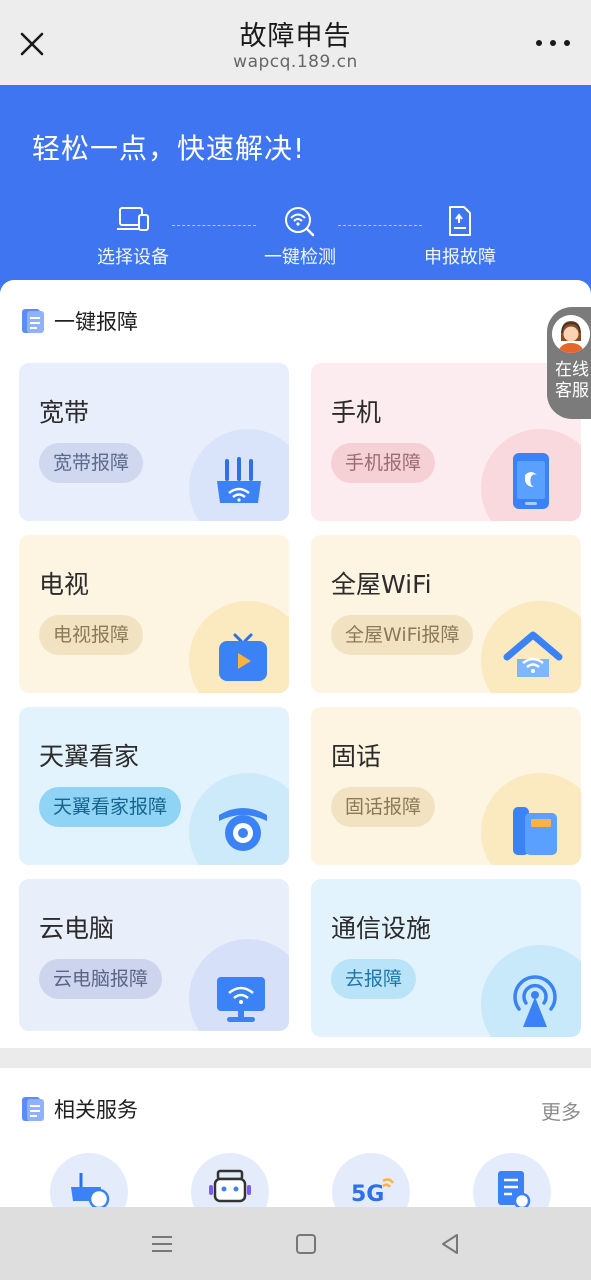 This screenshot has width=591, height=1280. I want to click on service-smart-assistant, so click(230, 1180).